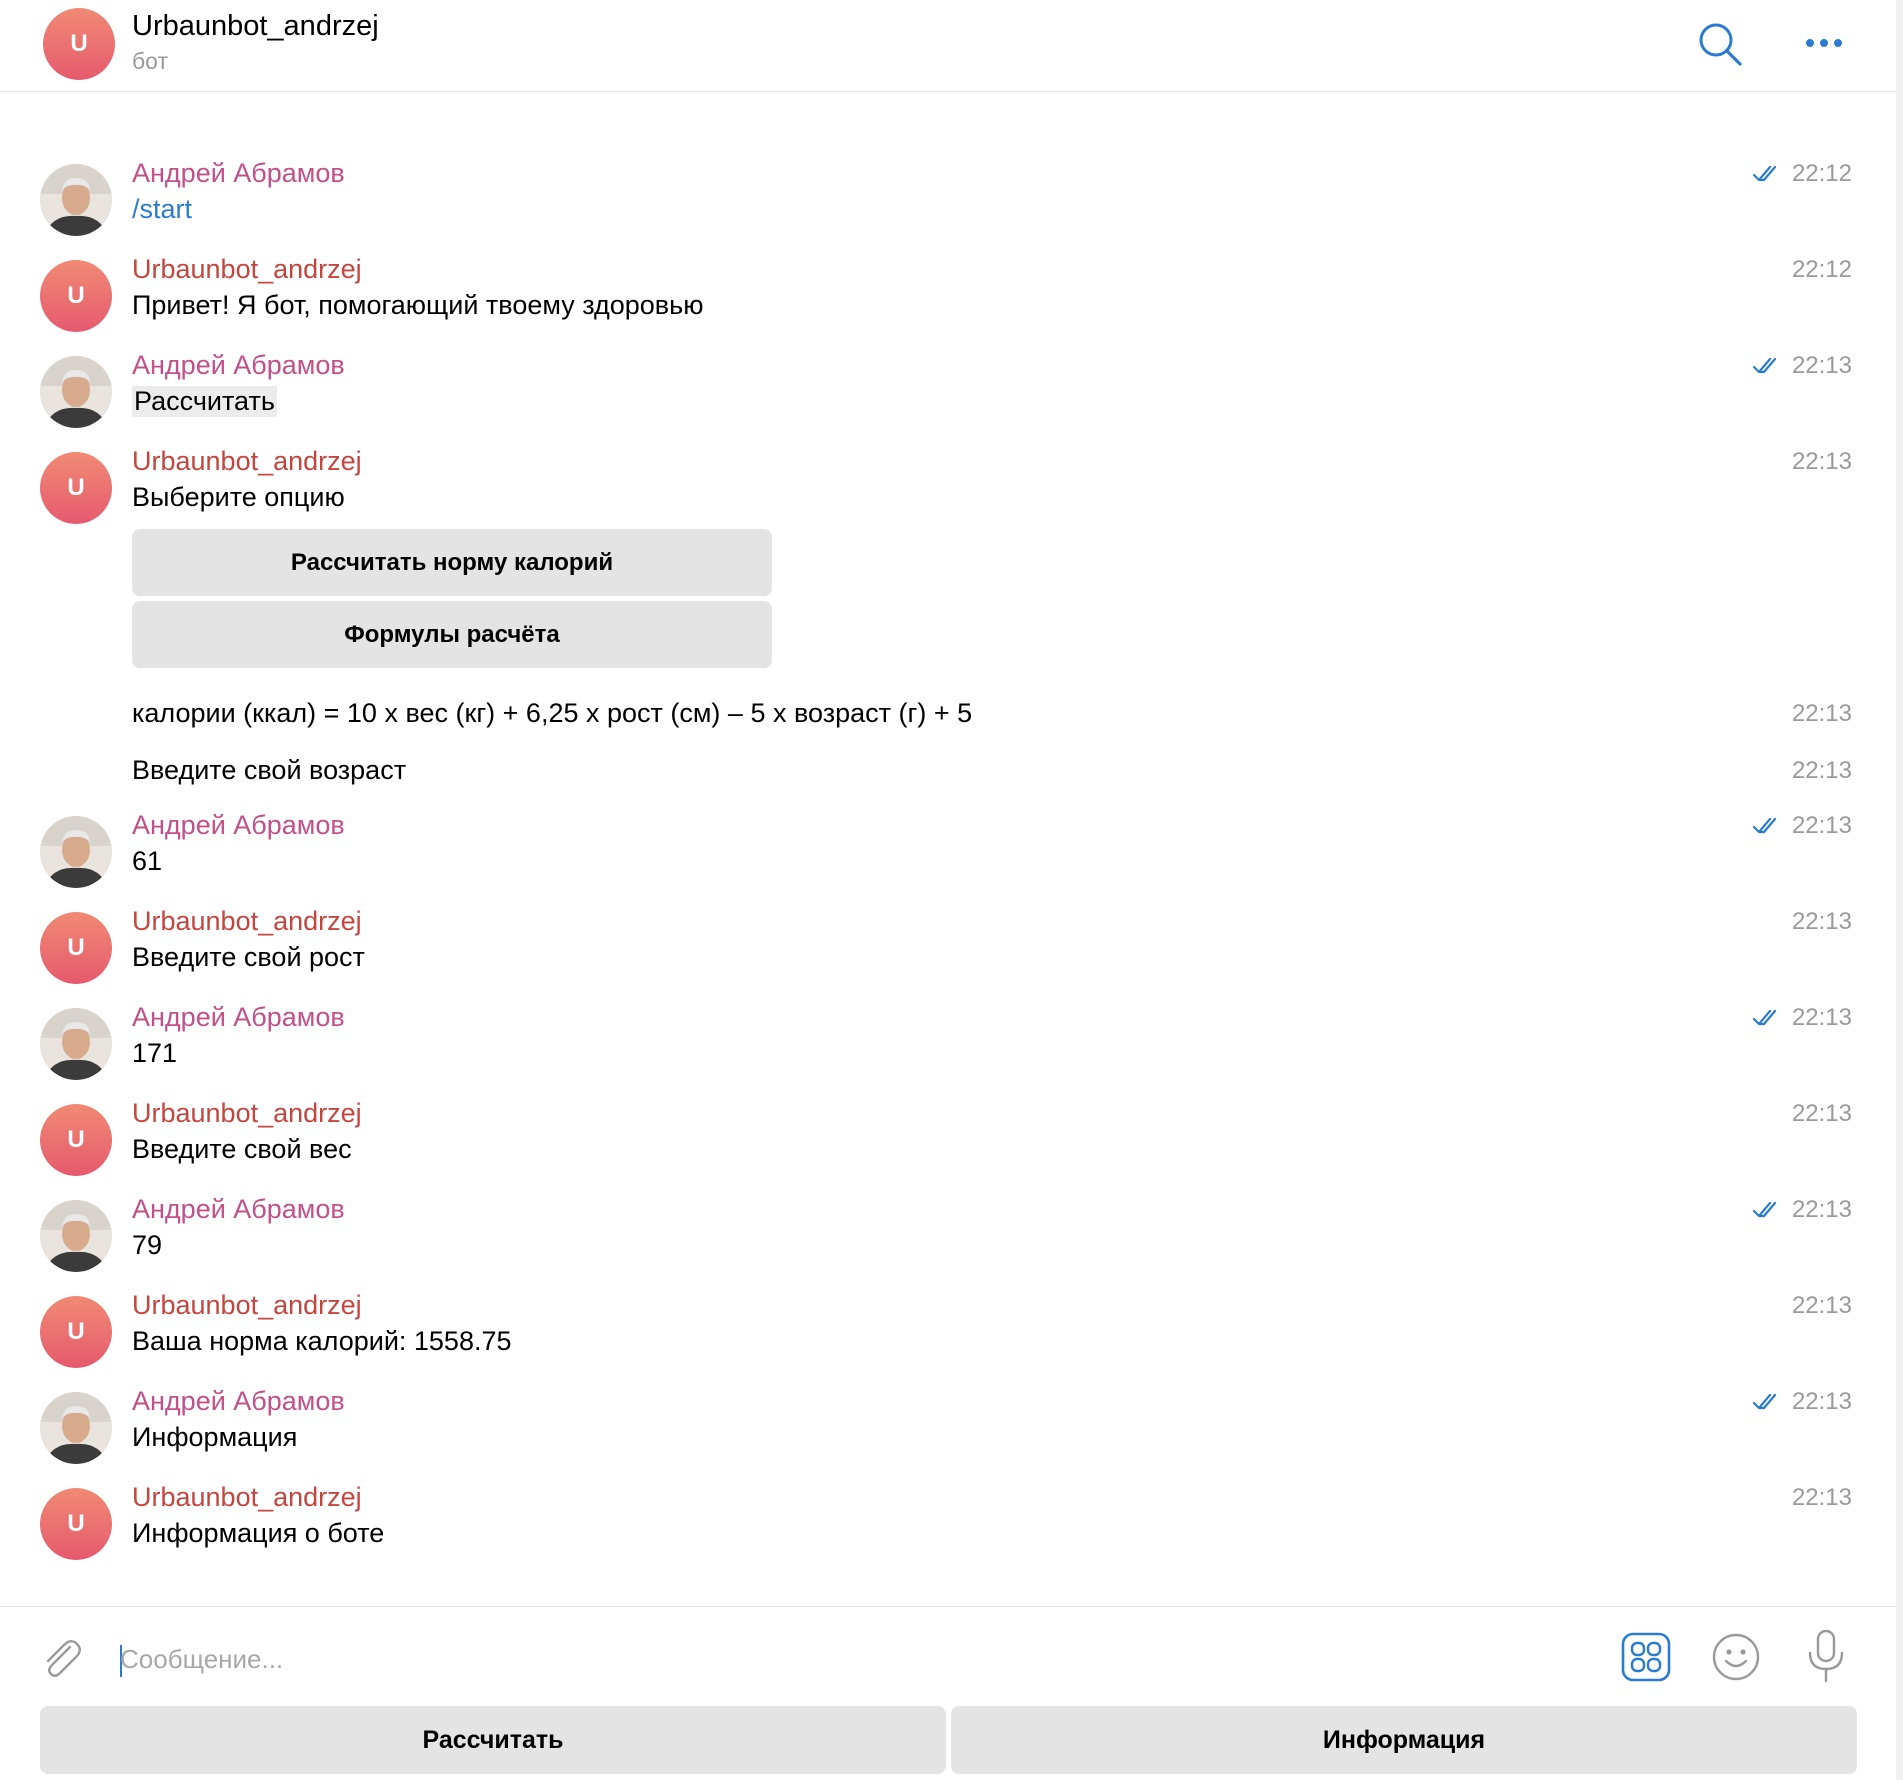 The width and height of the screenshot is (1903, 1780). I want to click on search-button, so click(1720, 44).